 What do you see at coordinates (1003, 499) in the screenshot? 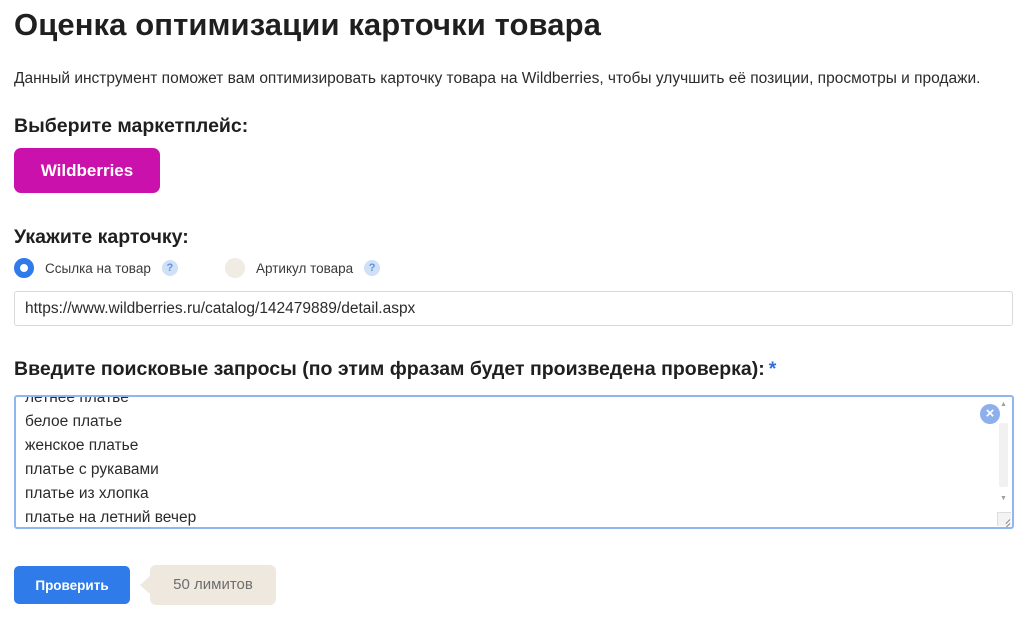
I see `scroll-down-icon: ▼` at bounding box center [1003, 499].